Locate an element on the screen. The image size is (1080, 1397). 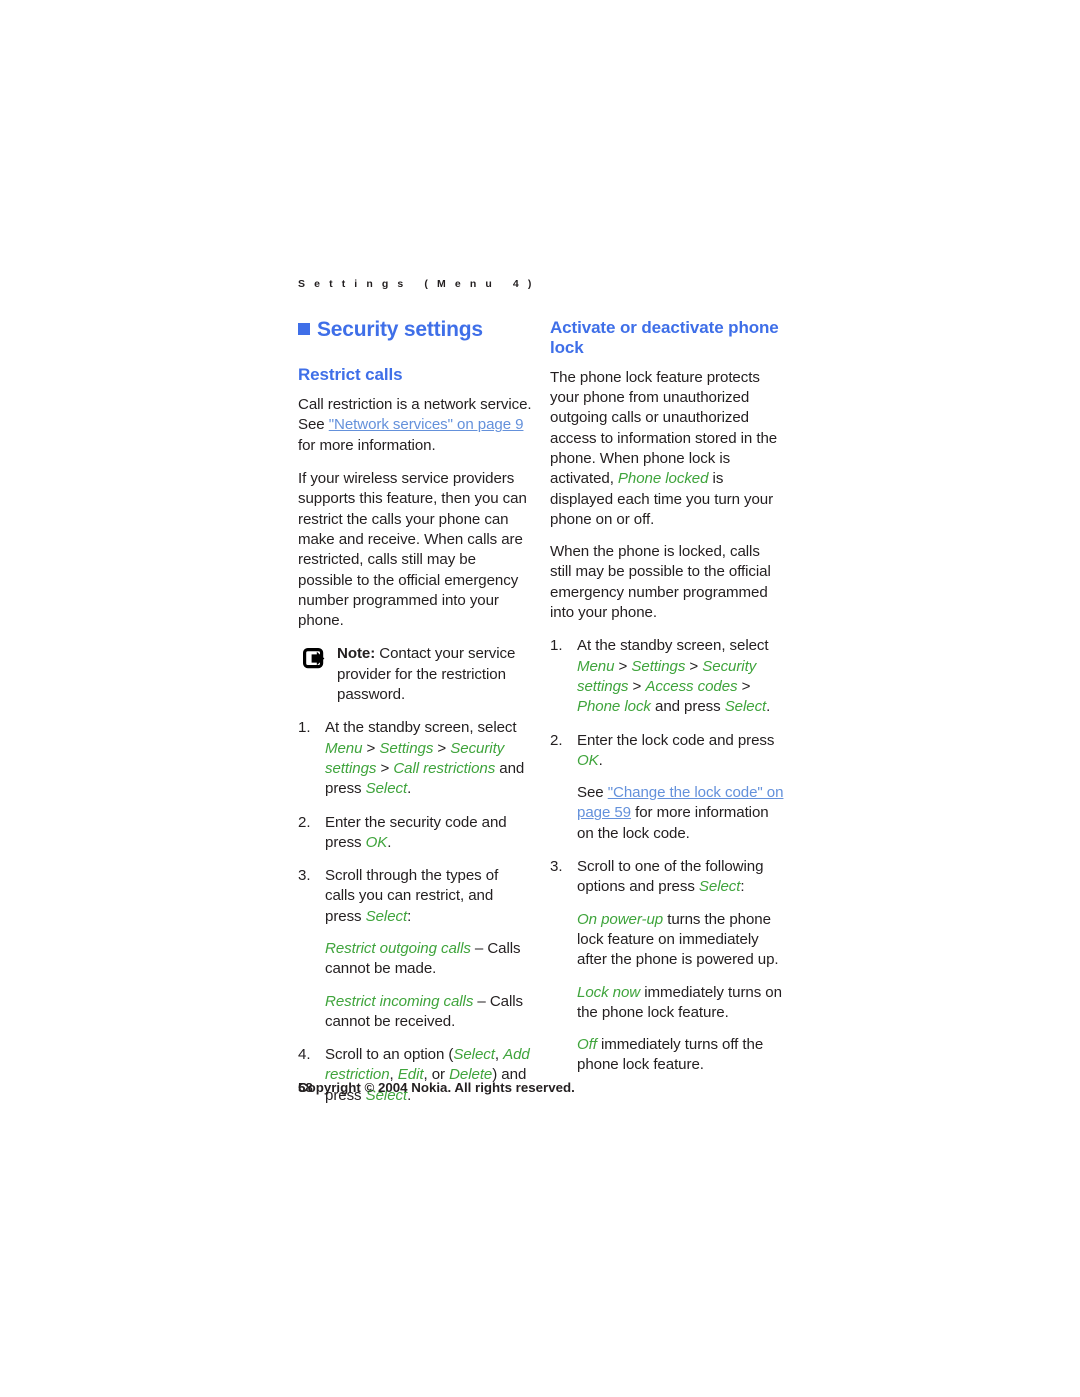
text-after-link: for more information. is located at coordinates (367, 445).